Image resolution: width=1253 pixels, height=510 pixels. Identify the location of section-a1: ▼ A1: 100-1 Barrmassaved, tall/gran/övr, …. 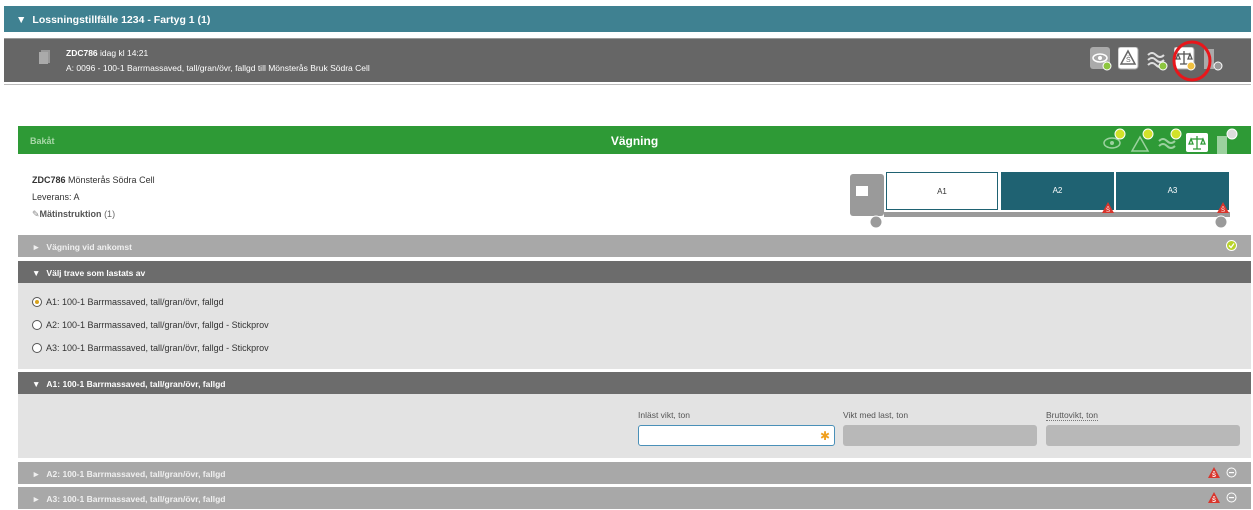
(634, 383).